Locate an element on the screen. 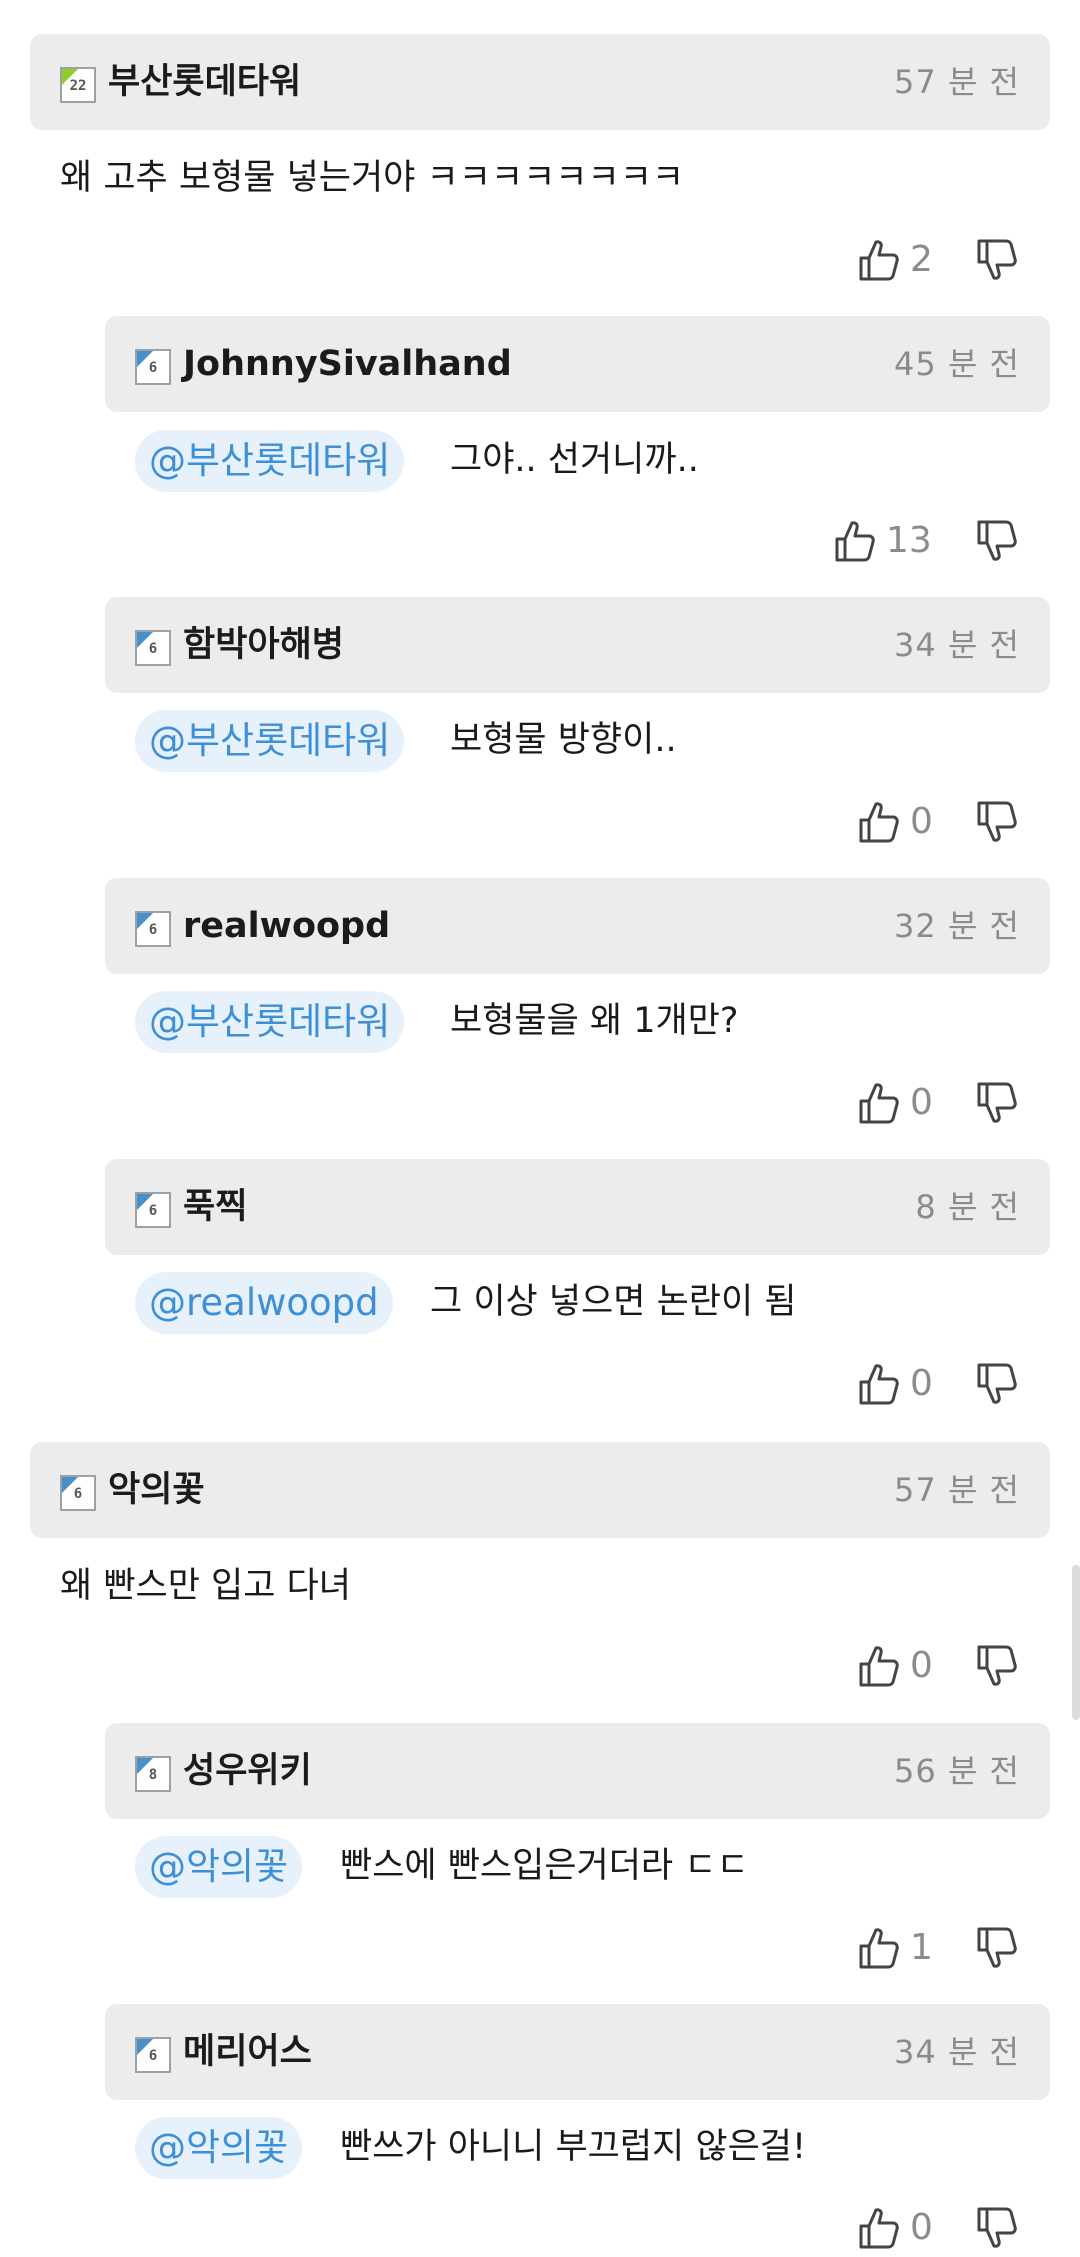 The width and height of the screenshot is (1080, 2257). reply-header: 6 푹찍 8 분 전 is located at coordinates (577, 1207).